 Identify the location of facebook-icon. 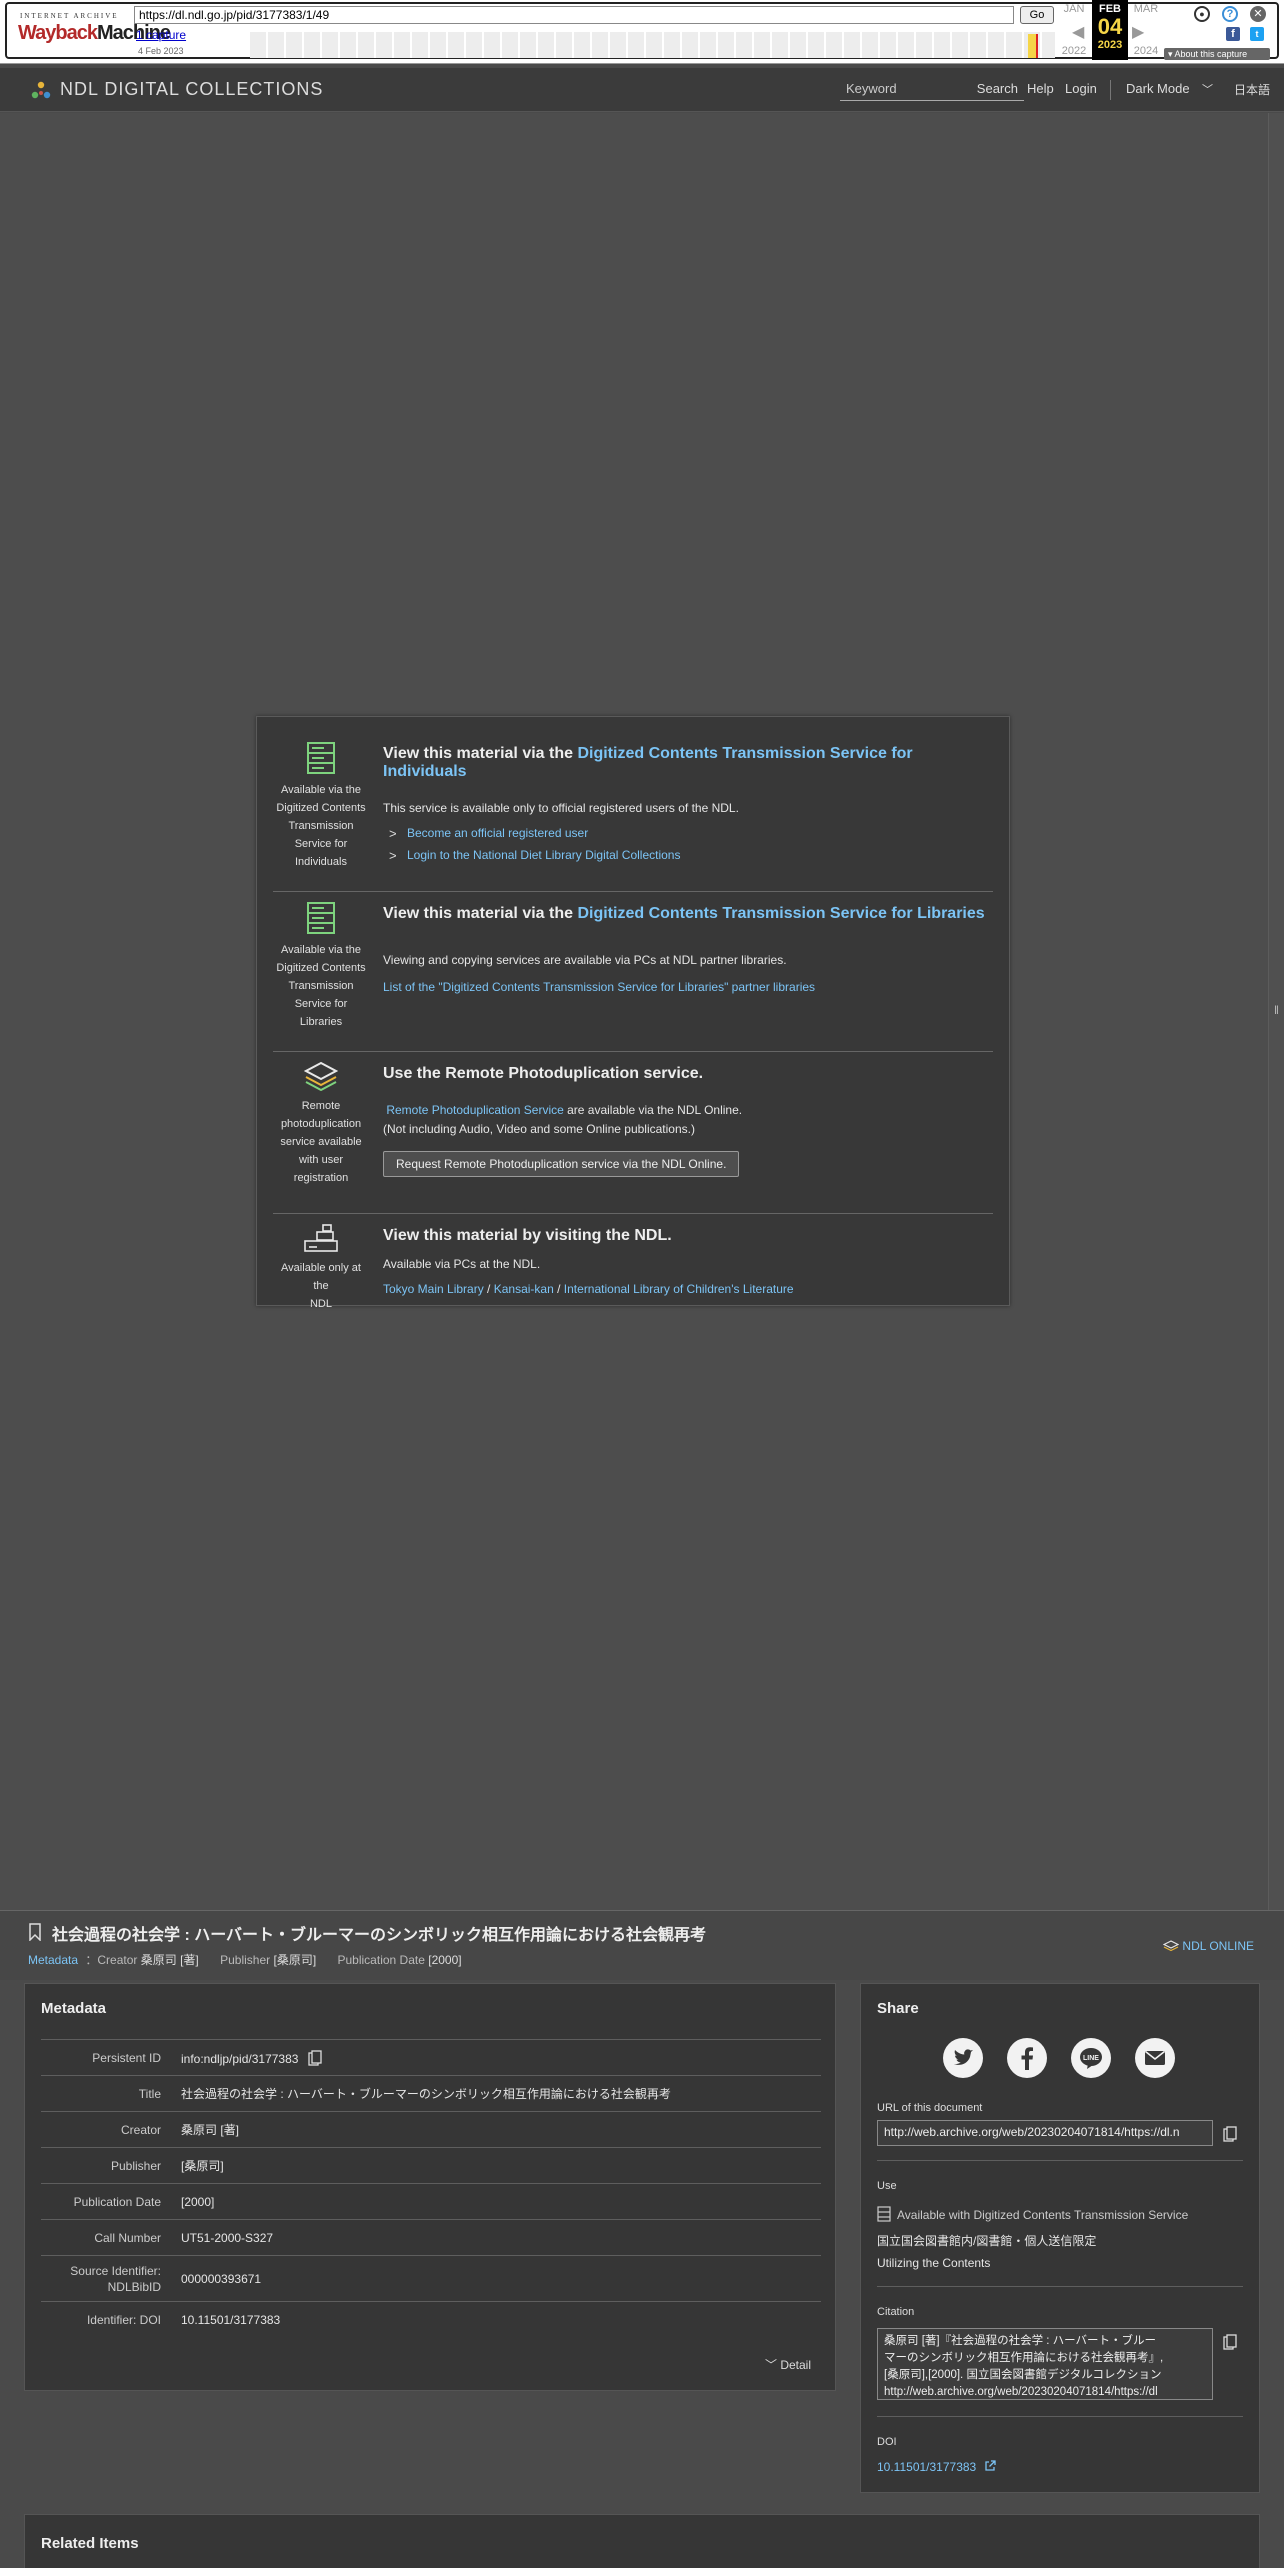
(1027, 2058).